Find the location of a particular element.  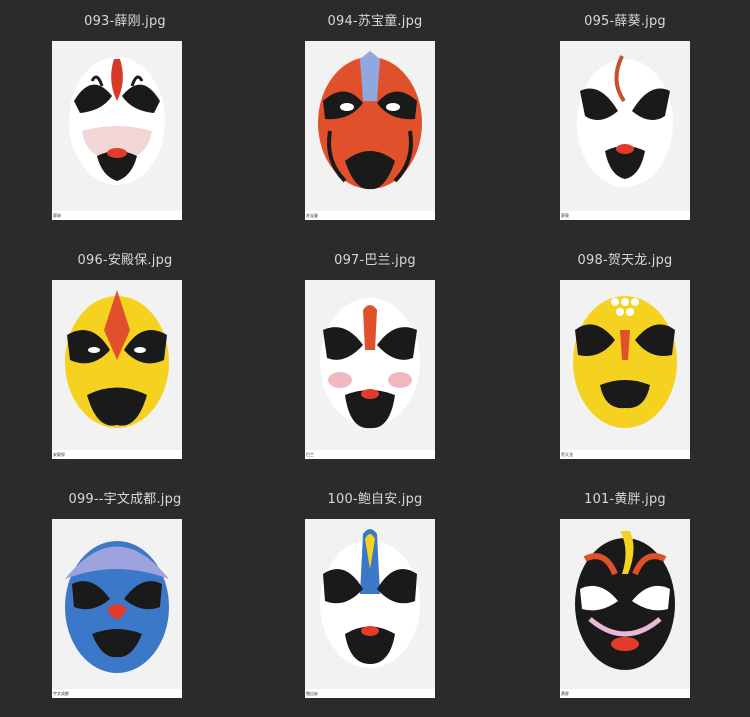

file-tile: 098-贺天龙.jpg 贺天龙 is located at coordinates (625, 358).